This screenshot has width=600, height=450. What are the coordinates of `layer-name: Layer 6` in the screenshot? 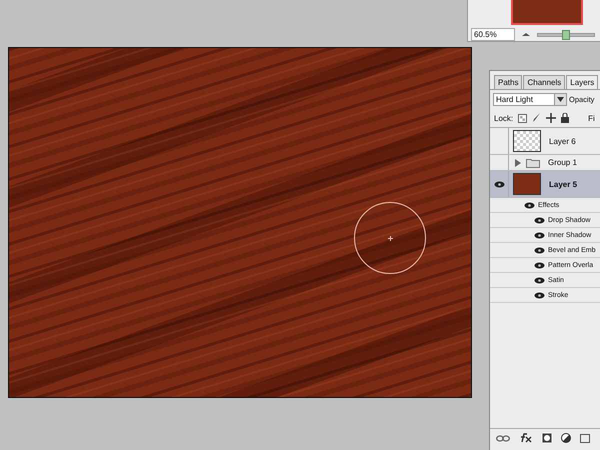 It's located at (562, 141).